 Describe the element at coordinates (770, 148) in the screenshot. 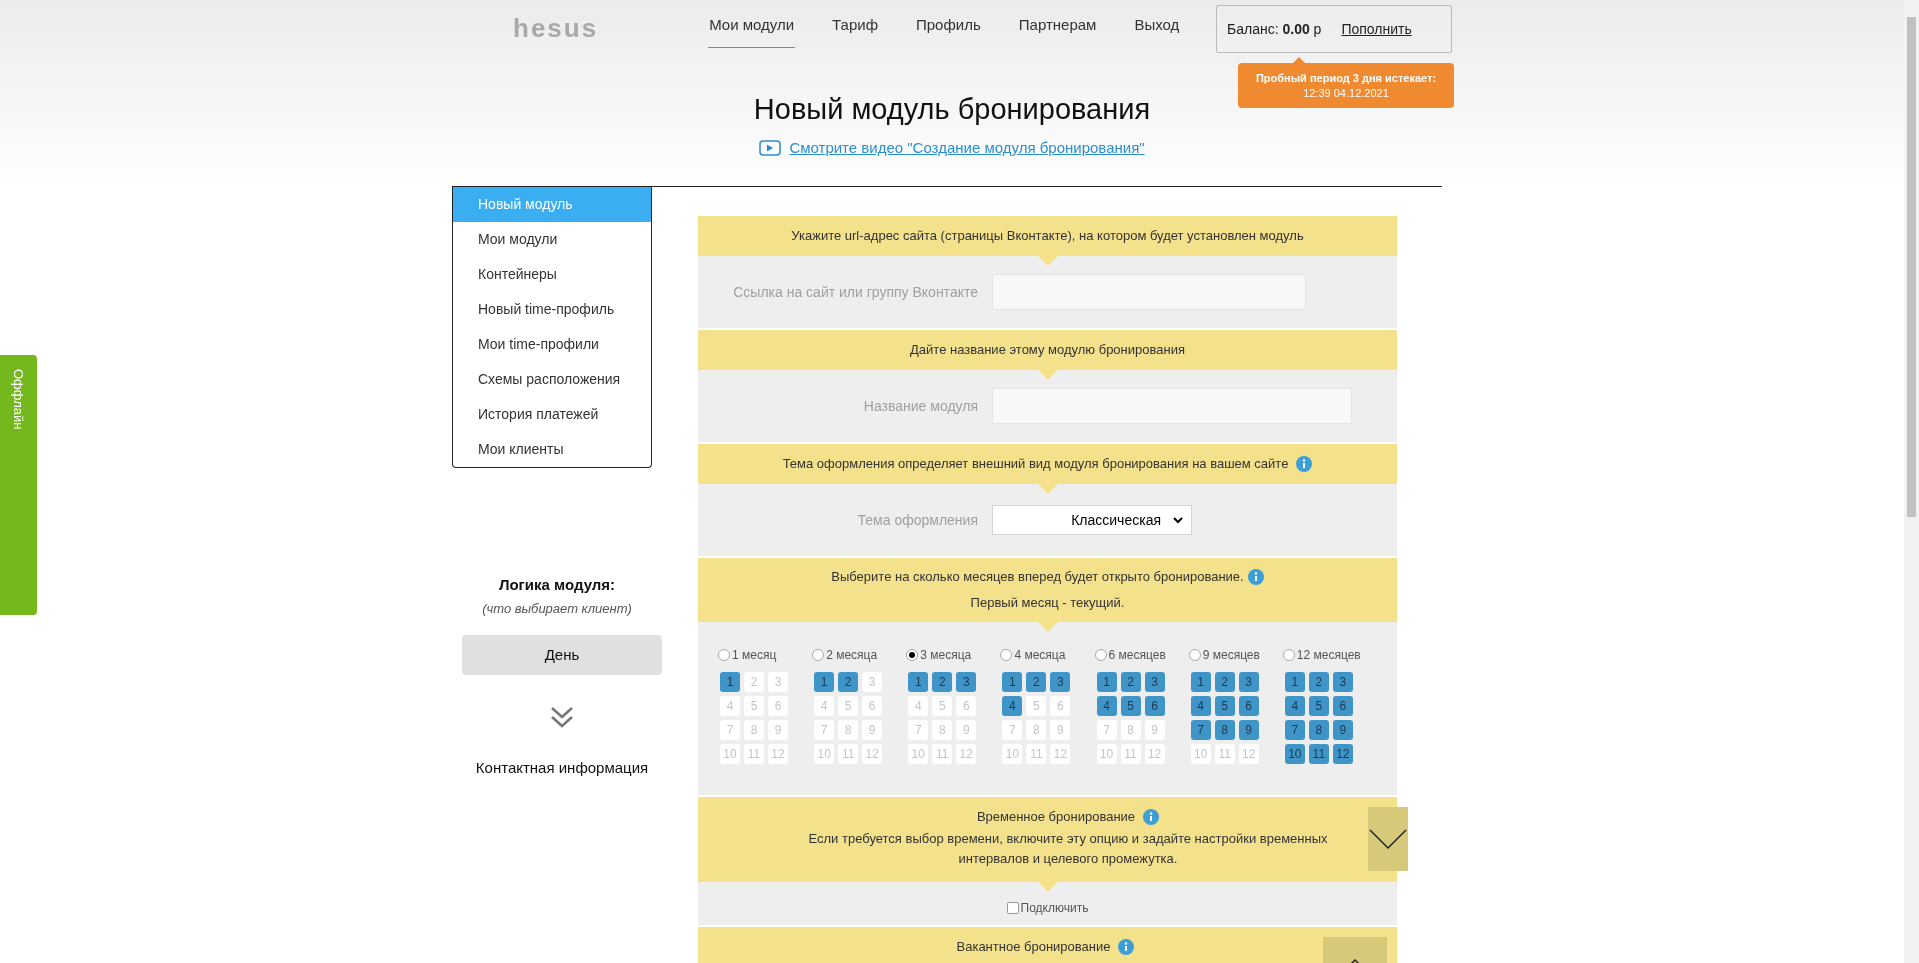

I see `play-icon` at that location.